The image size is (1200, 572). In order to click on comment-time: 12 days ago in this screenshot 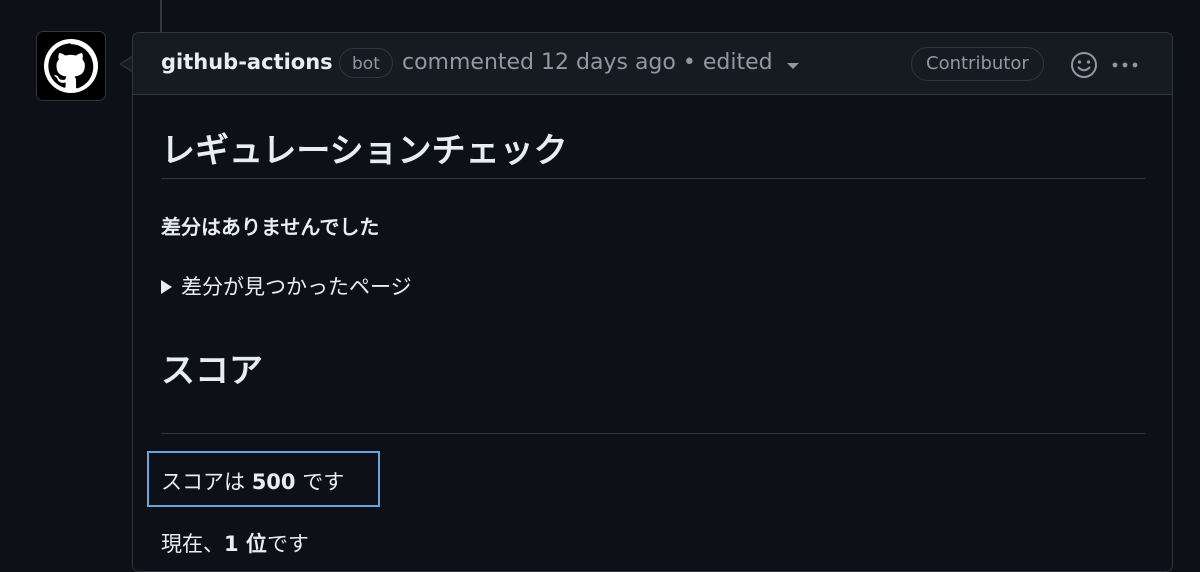, I will do `click(608, 62)`.